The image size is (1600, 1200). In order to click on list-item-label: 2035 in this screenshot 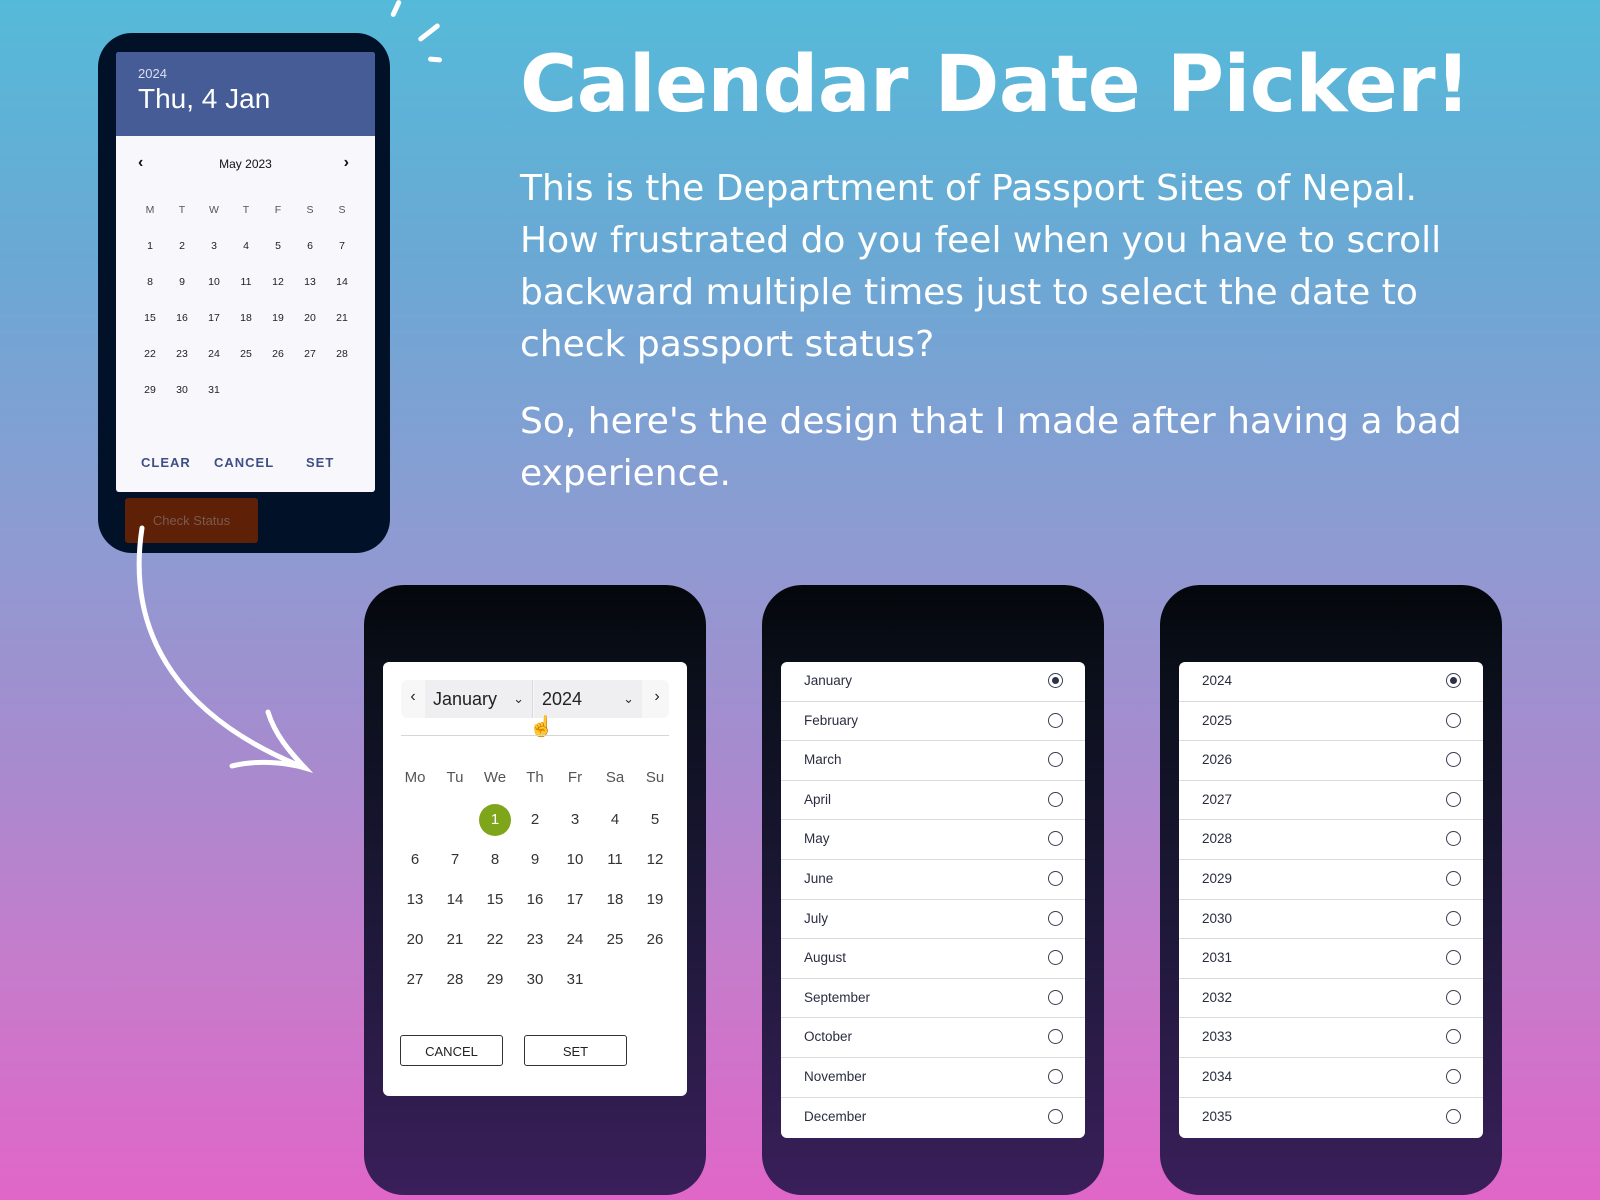, I will do `click(1217, 1116)`.